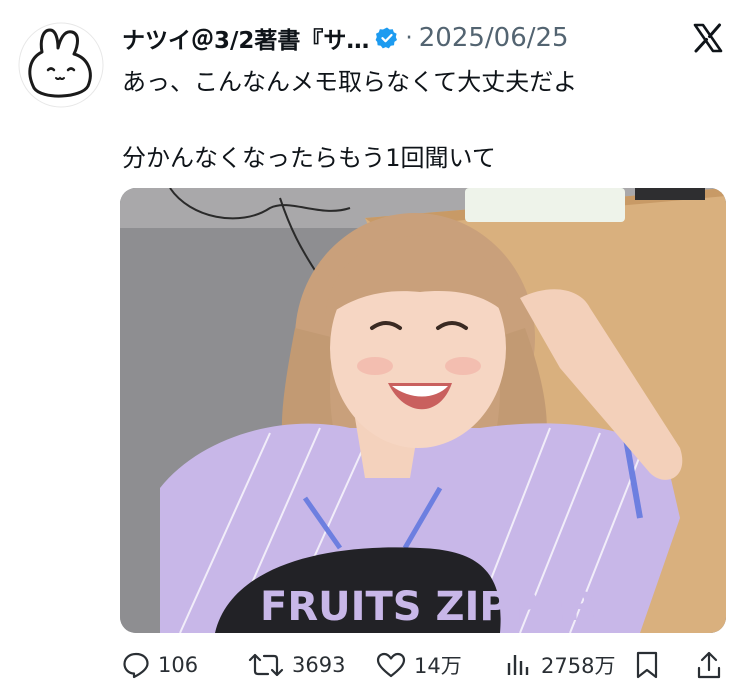 This screenshot has width=744, height=697. I want to click on views-button: 2758万, so click(560, 665).